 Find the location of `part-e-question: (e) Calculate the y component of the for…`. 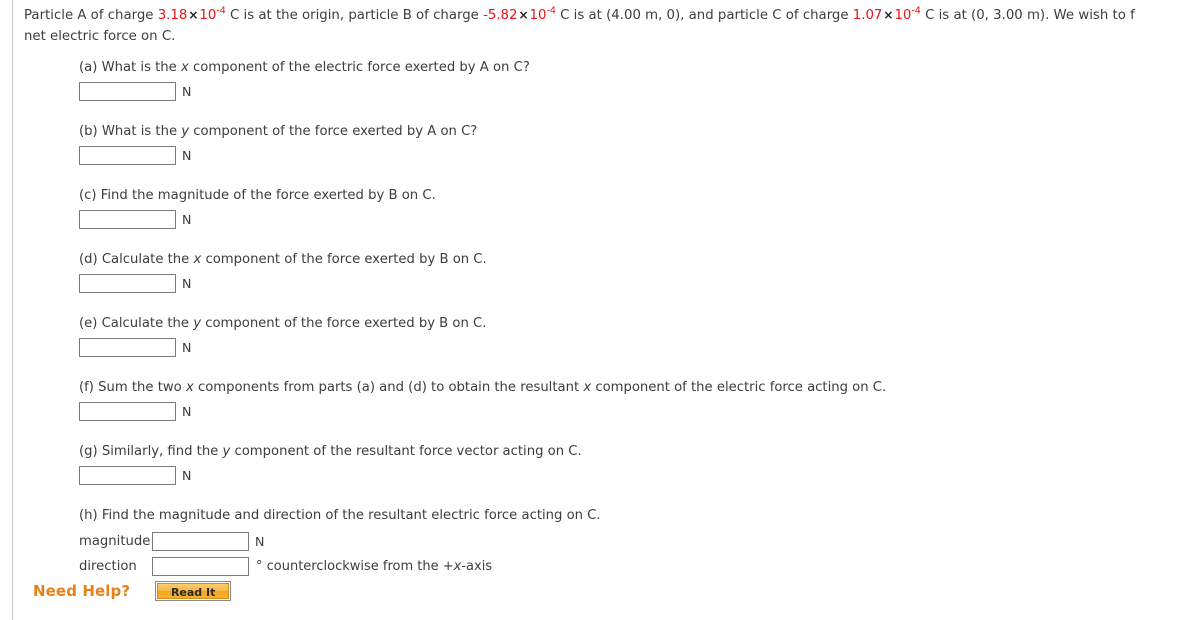

part-e-question: (e) Calculate the y component of the for… is located at coordinates (624, 324).